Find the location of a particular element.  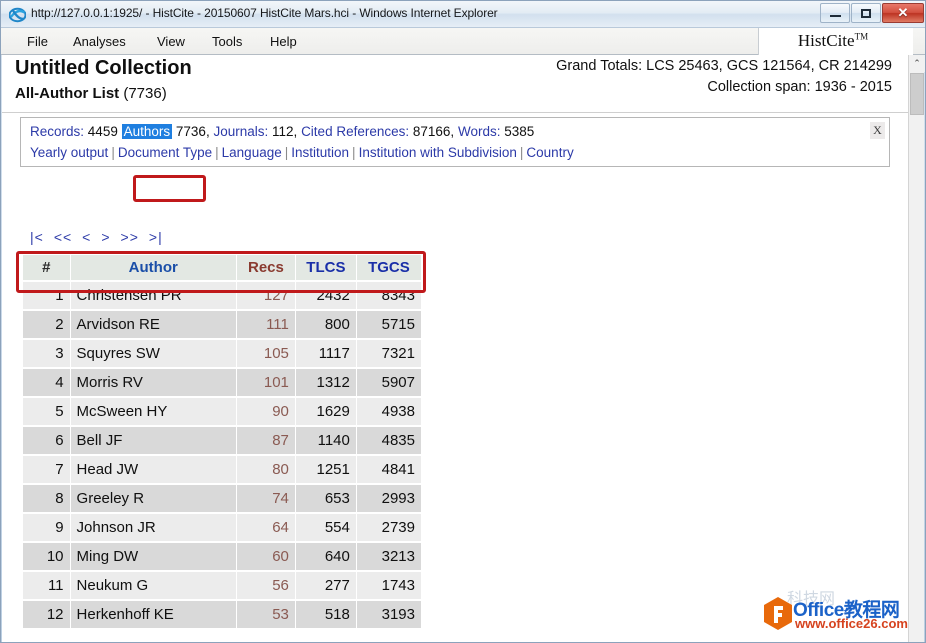

cell-tgcs: 4835 is located at coordinates (388, 440).